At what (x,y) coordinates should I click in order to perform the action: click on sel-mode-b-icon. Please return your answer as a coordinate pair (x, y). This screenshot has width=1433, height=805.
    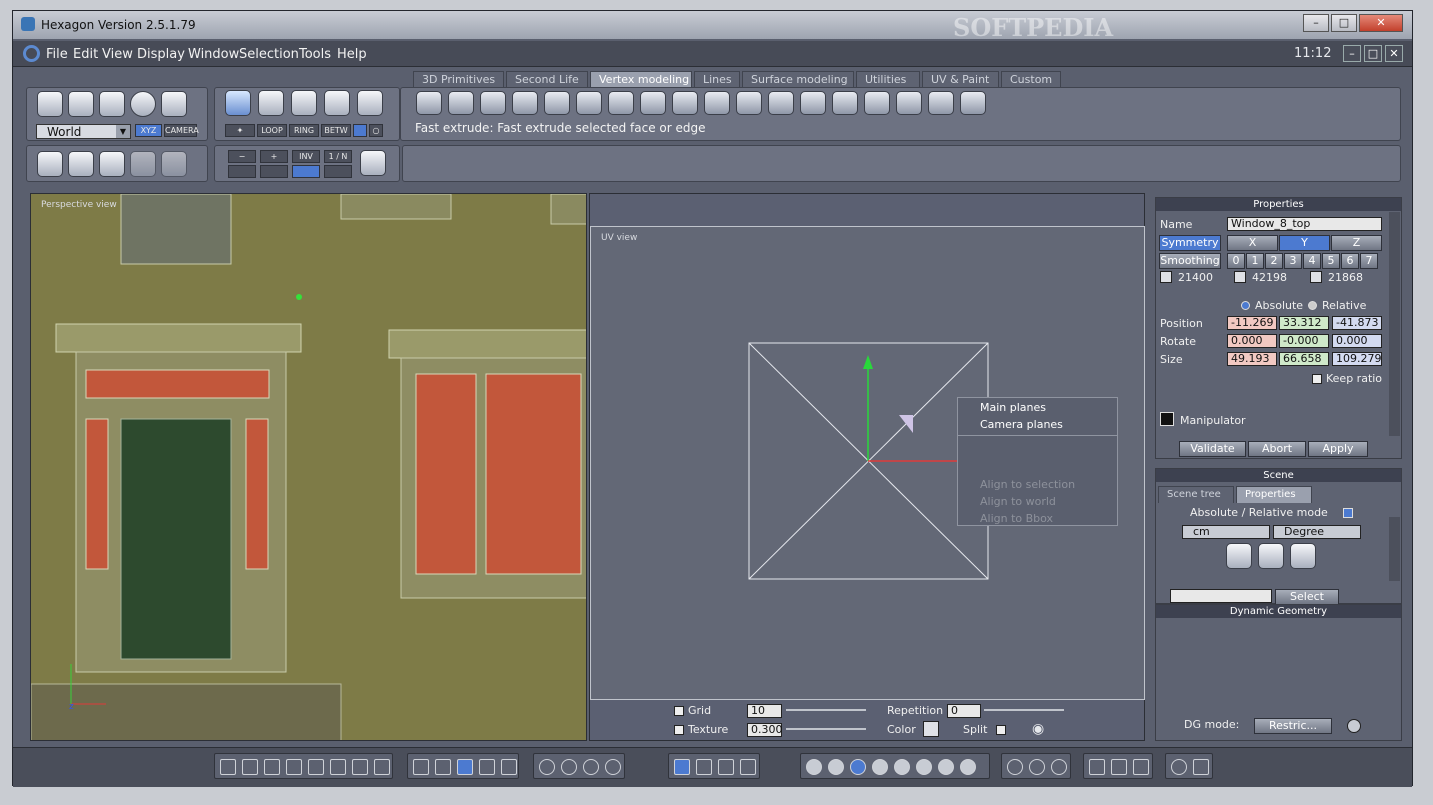
    Looking at the image, I should click on (274, 171).